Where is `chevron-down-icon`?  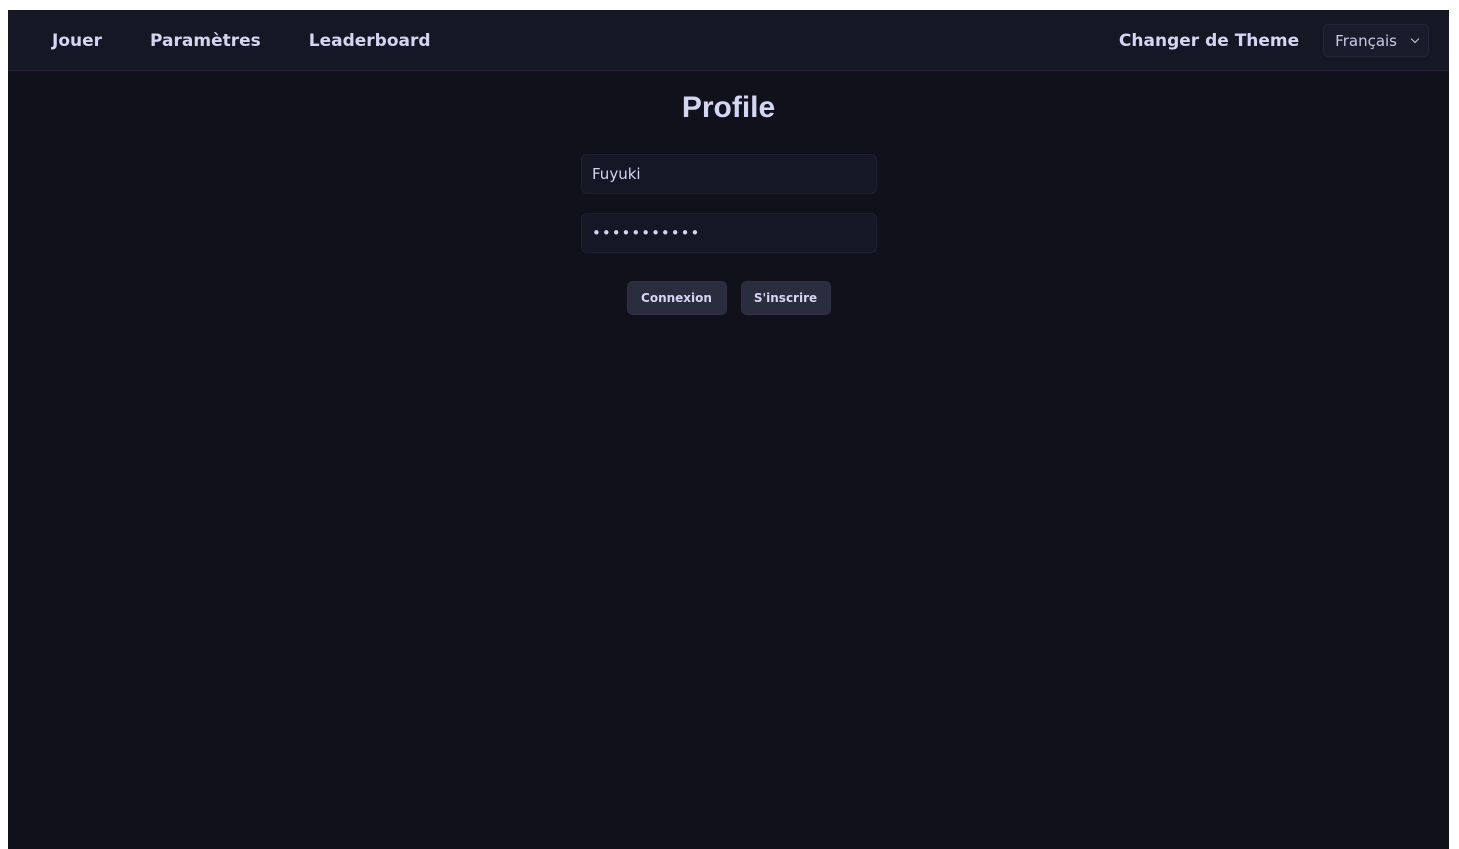
chevron-down-icon is located at coordinates (1415, 38).